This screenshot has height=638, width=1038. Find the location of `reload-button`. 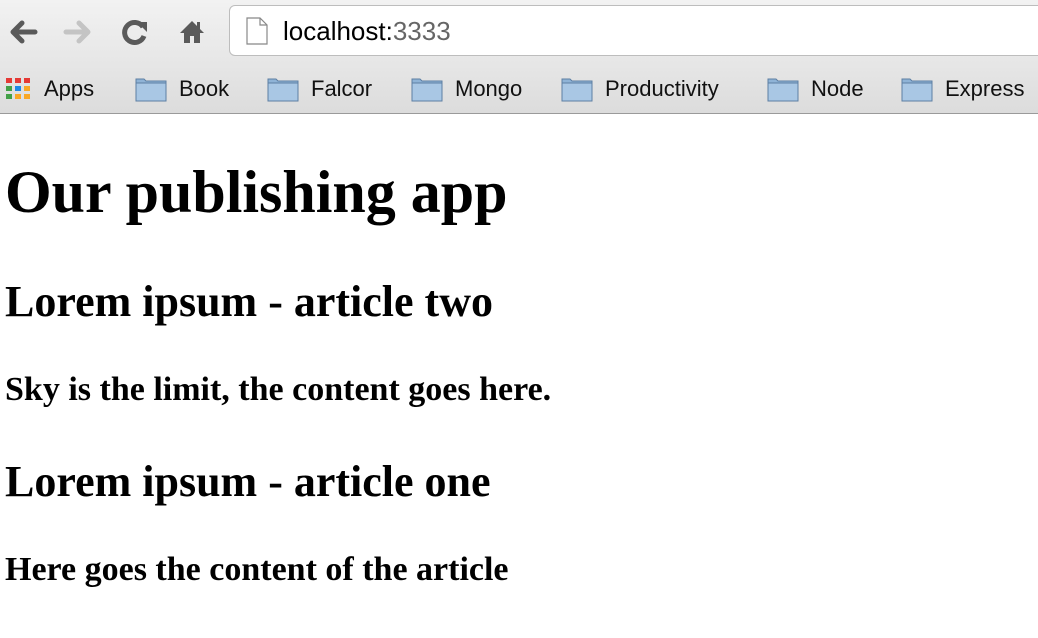

reload-button is located at coordinates (135, 32).